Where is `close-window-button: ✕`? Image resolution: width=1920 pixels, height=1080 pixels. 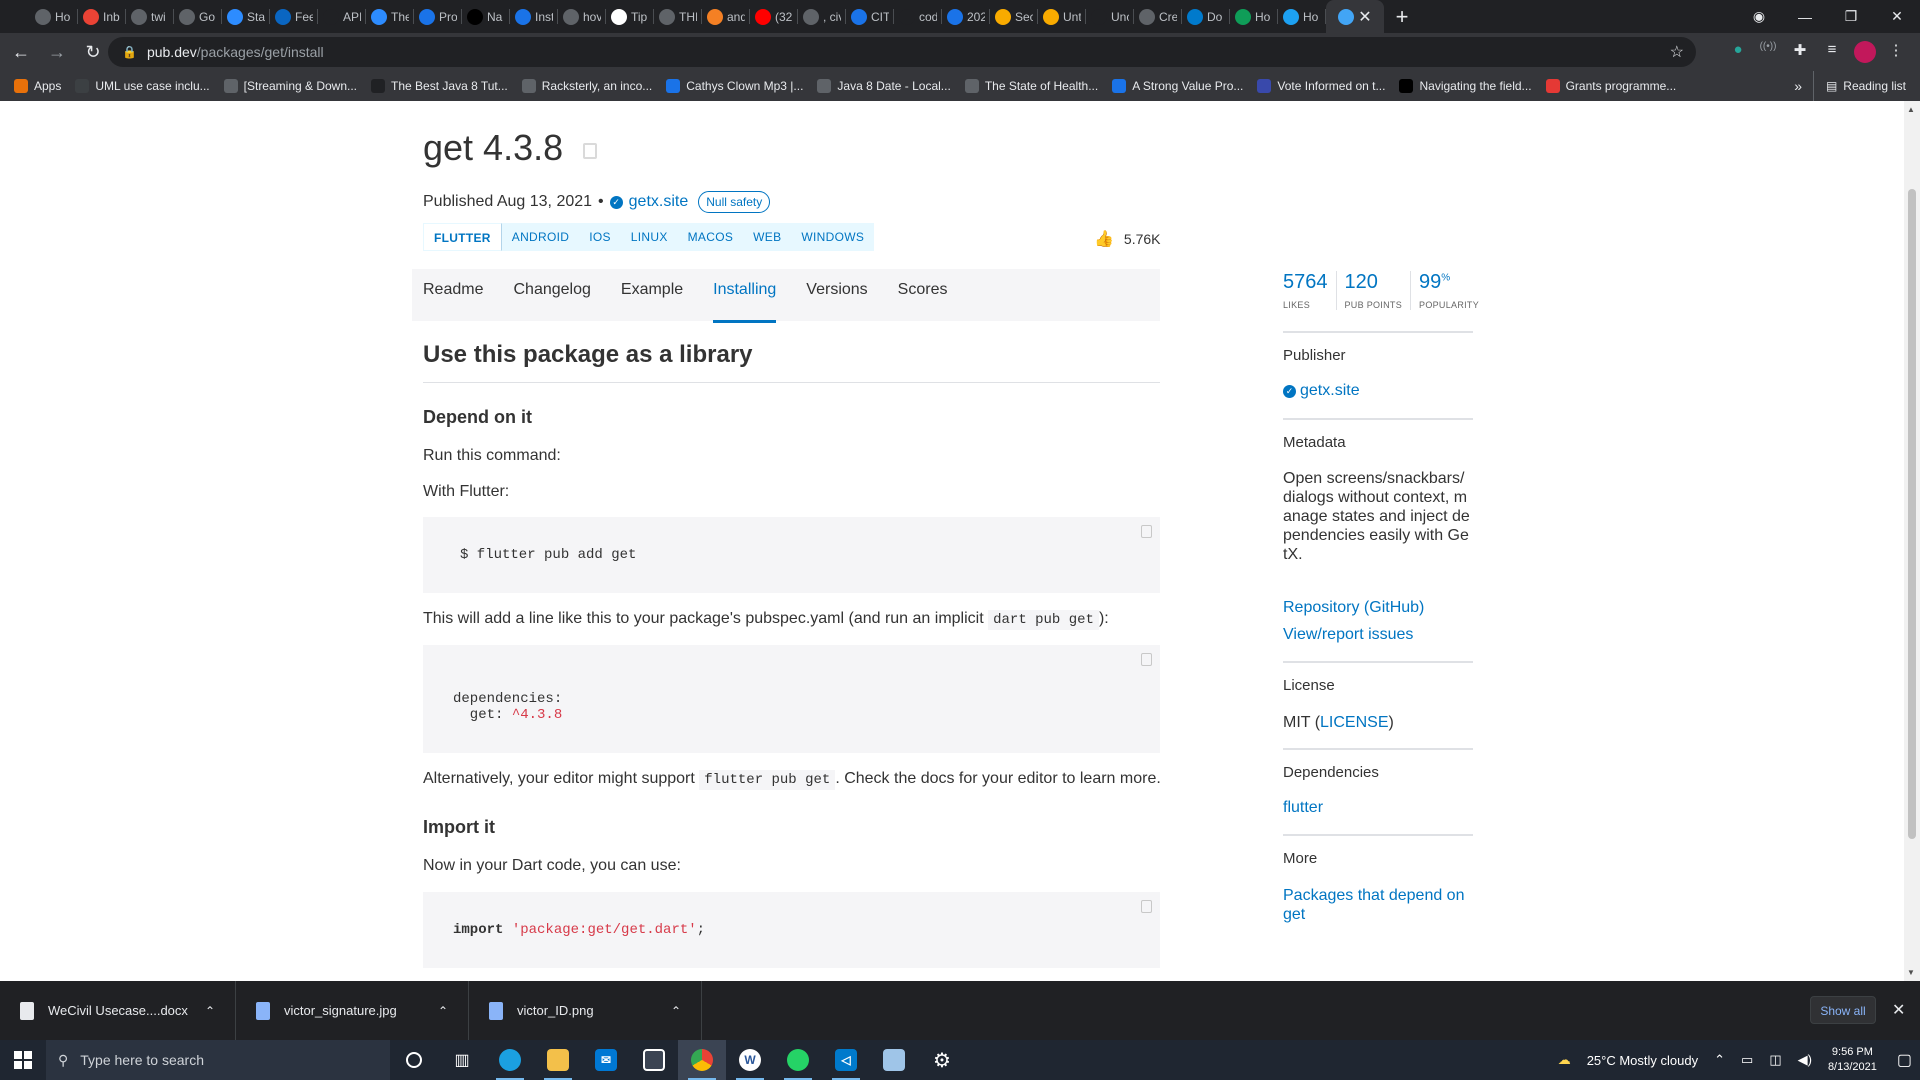
close-window-button: ✕ is located at coordinates (1897, 16).